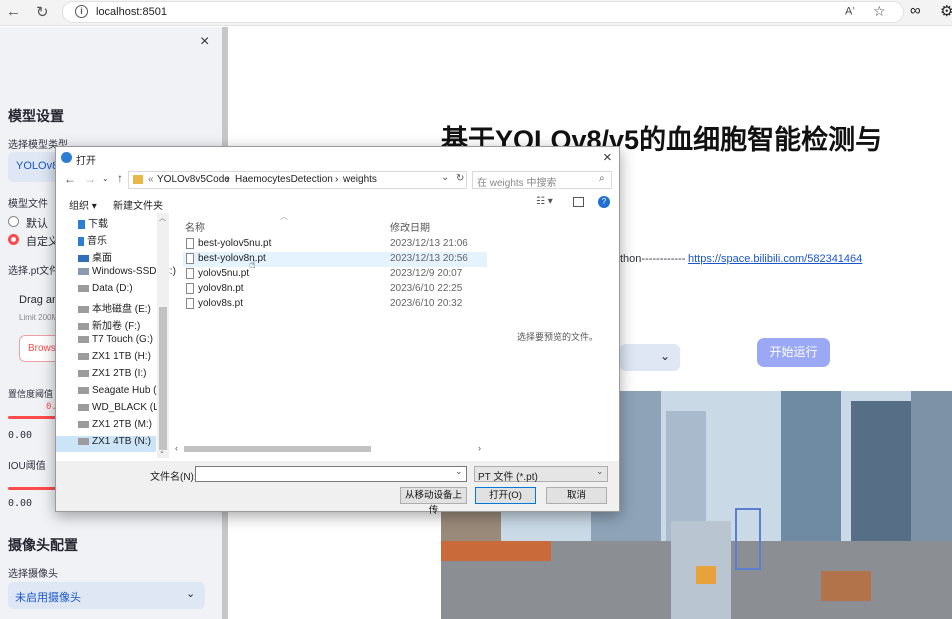  Describe the element at coordinates (114, 308) in the screenshot. I see `tree-item-drive-e: 本地磁盘 (E:)` at that location.